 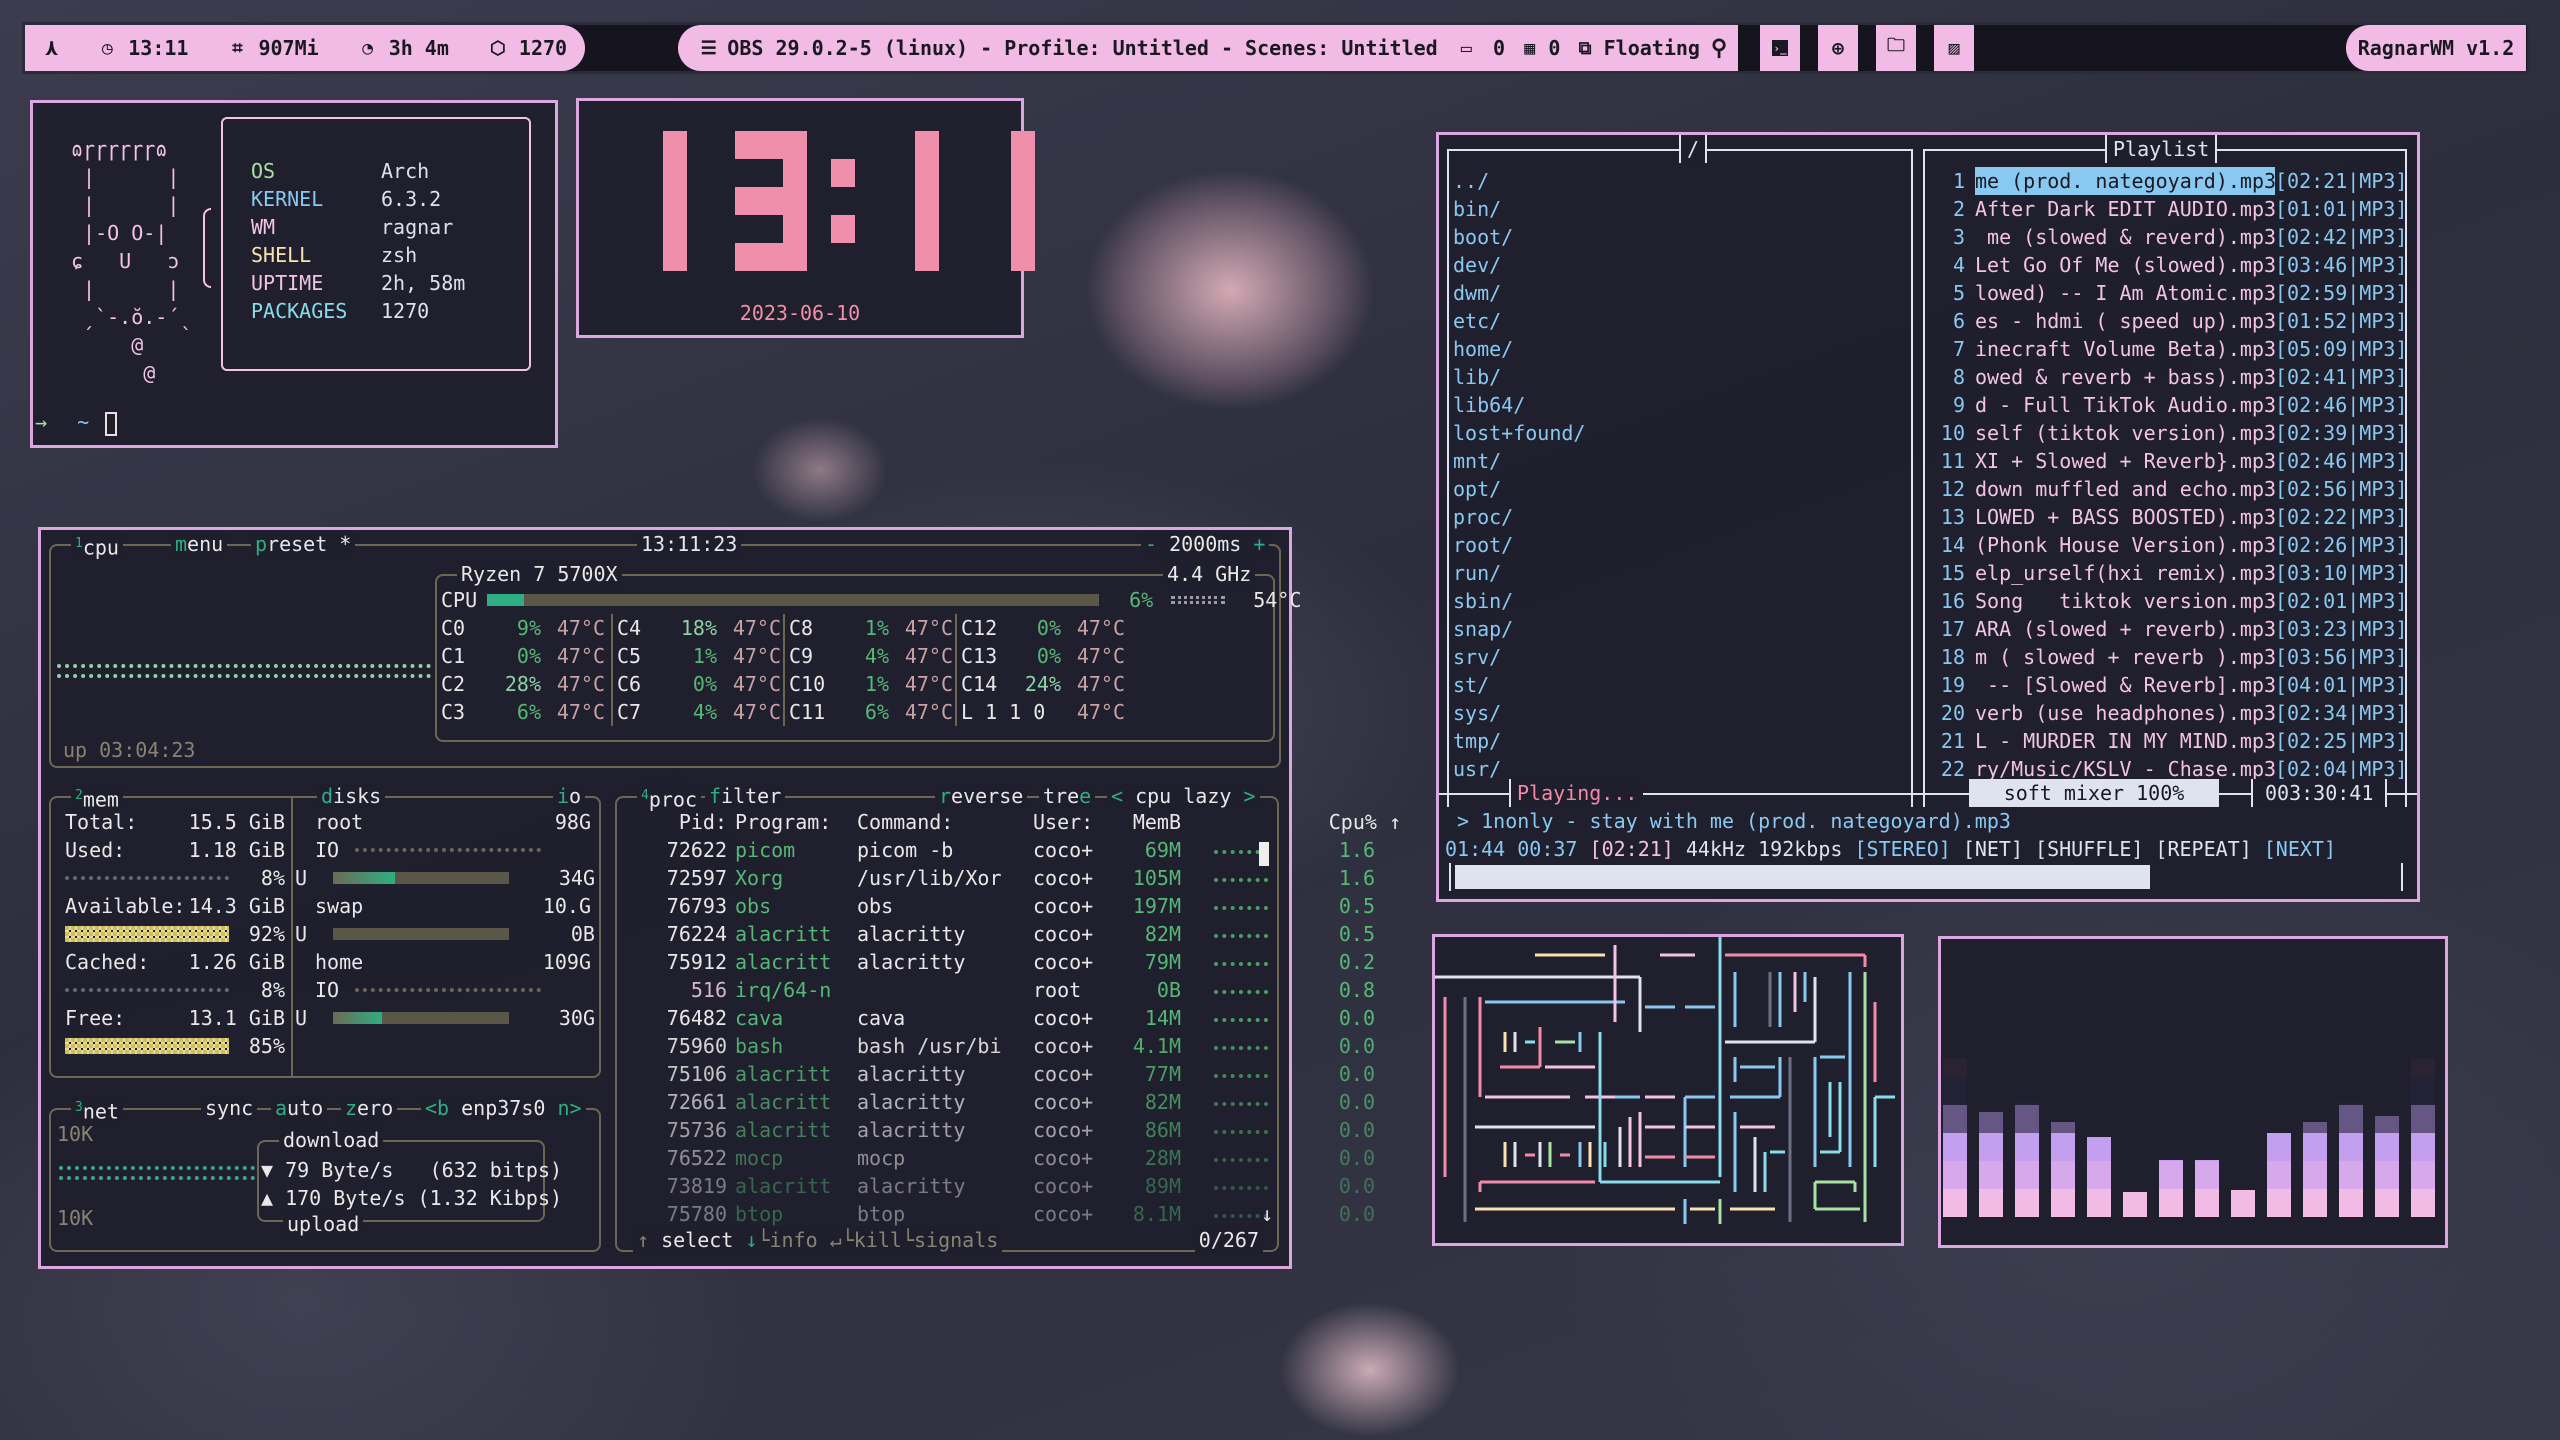 I want to click on process-row: 76224 alacritt alacritty coco+ 82M 0.5, so click(x=996, y=934).